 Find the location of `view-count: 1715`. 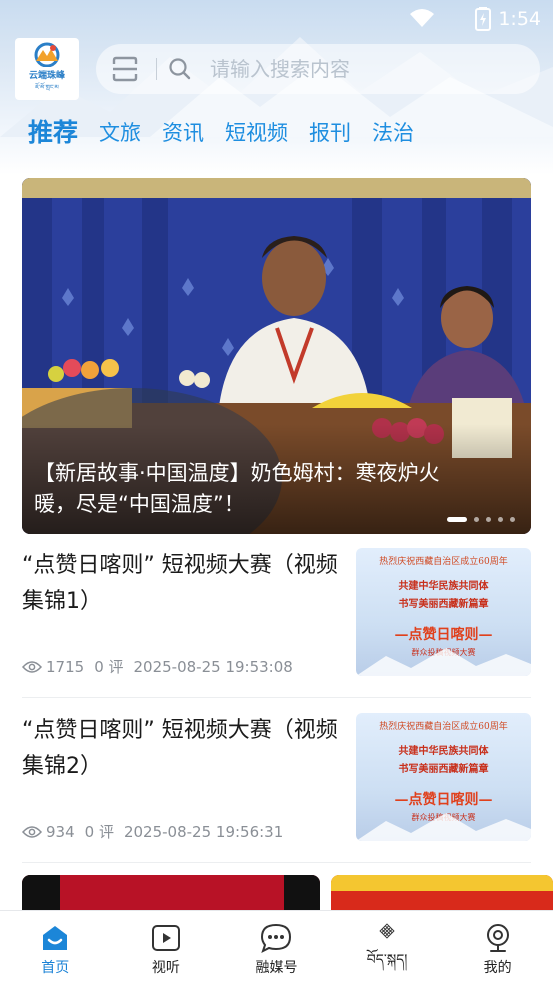

view-count: 1715 is located at coordinates (65, 666).